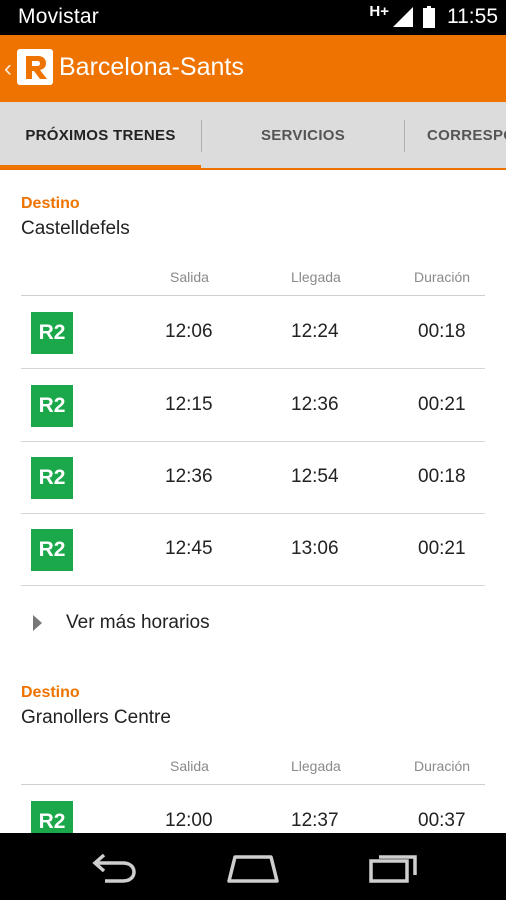 This screenshot has height=900, width=506. What do you see at coordinates (151, 67) in the screenshot?
I see `station-title: Barcelona-Sants` at bounding box center [151, 67].